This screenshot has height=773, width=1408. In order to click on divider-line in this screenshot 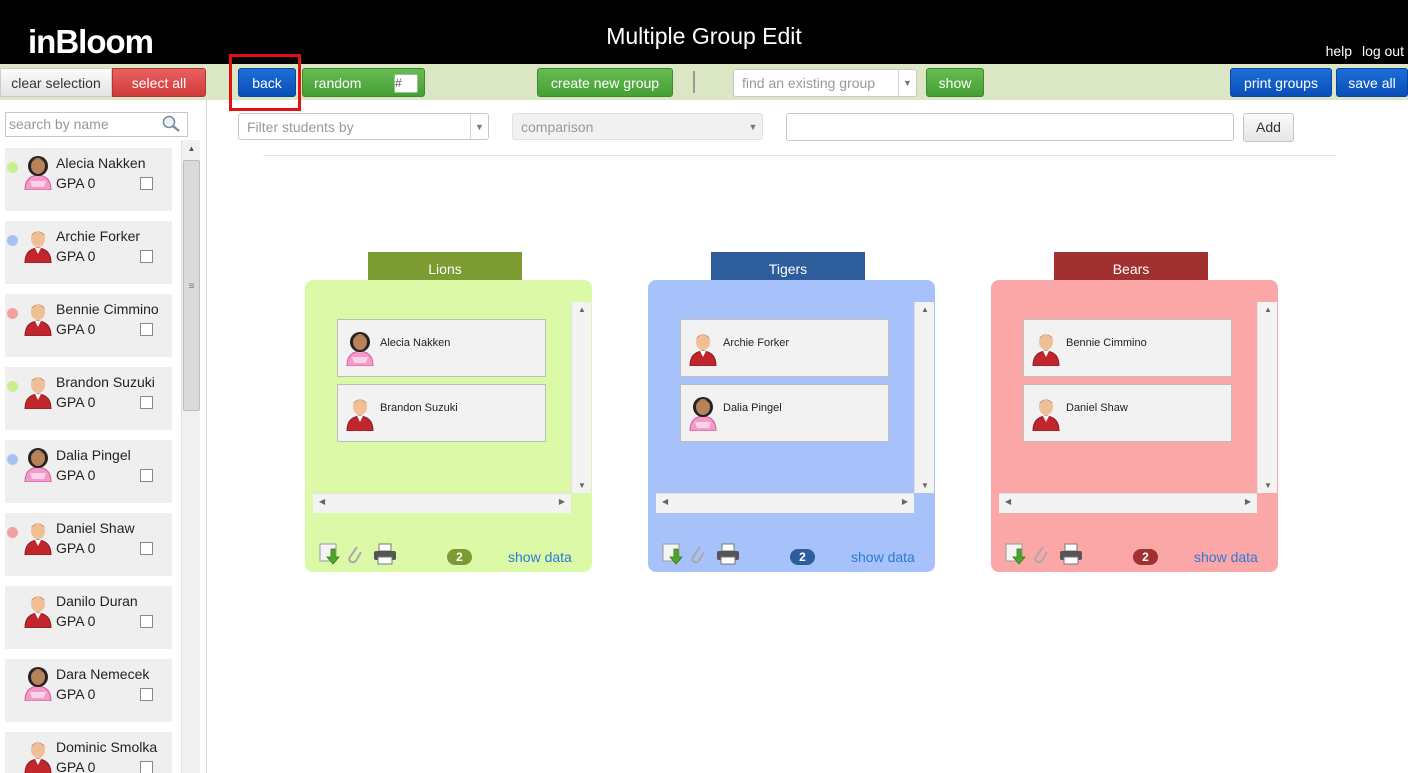, I will do `click(799, 155)`.